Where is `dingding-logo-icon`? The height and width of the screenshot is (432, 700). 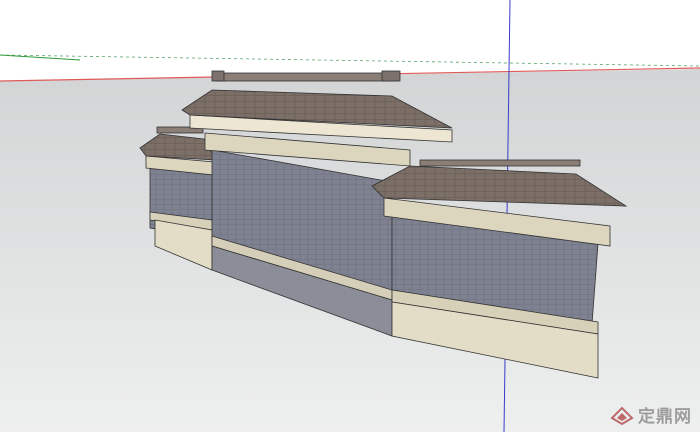
dingding-logo-icon is located at coordinates (622, 416).